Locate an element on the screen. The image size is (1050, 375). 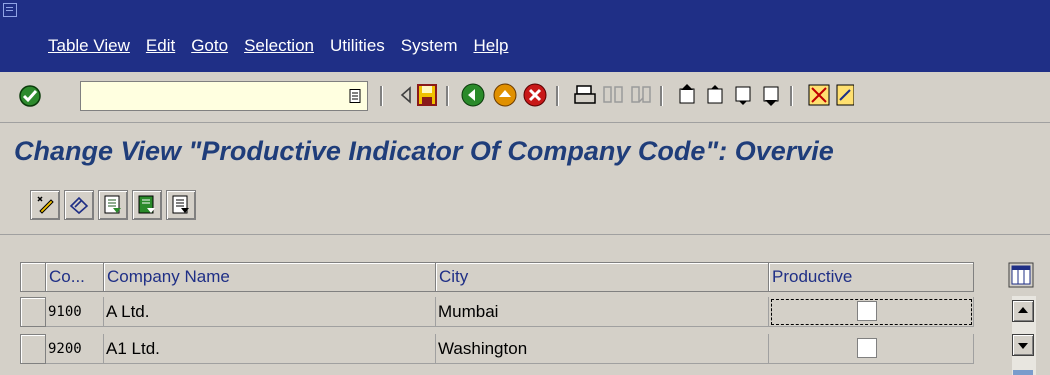
previous-page-icon is located at coordinates (715, 95).